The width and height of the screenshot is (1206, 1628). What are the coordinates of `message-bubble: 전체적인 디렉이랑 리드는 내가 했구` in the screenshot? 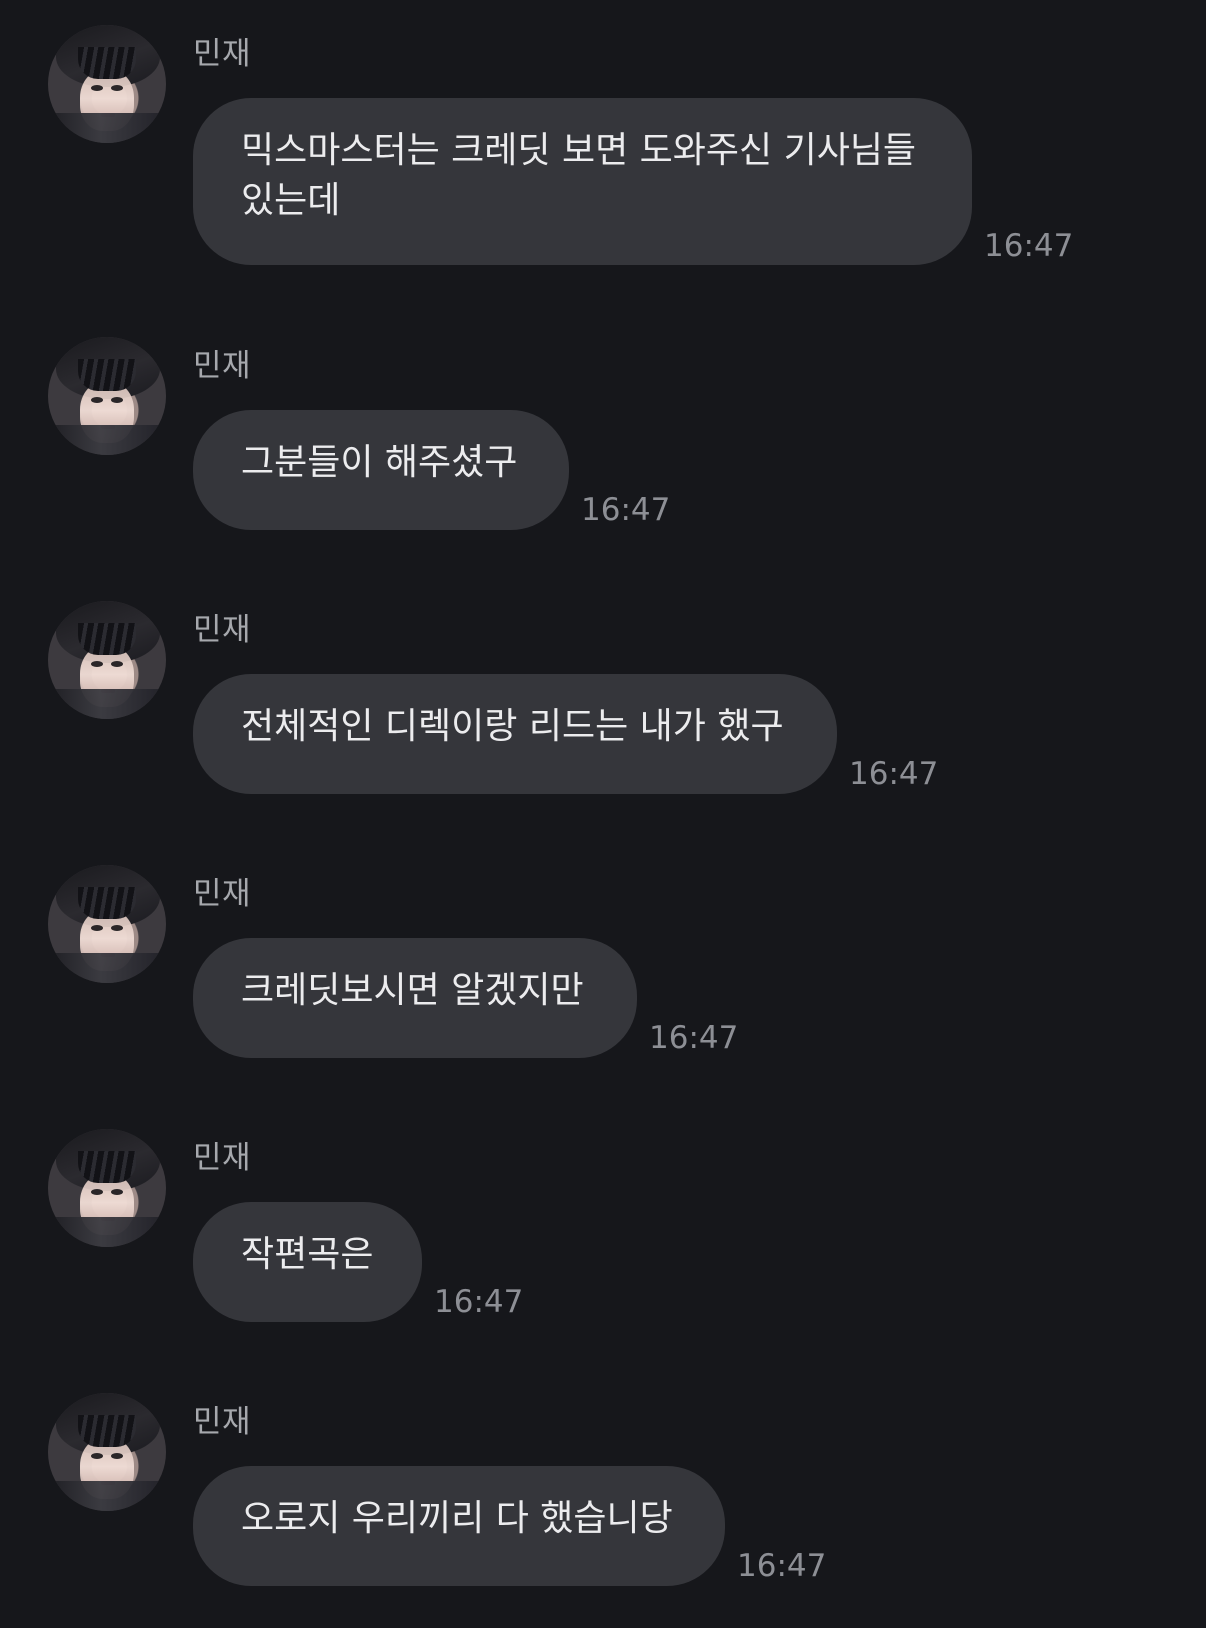 It's located at (515, 734).